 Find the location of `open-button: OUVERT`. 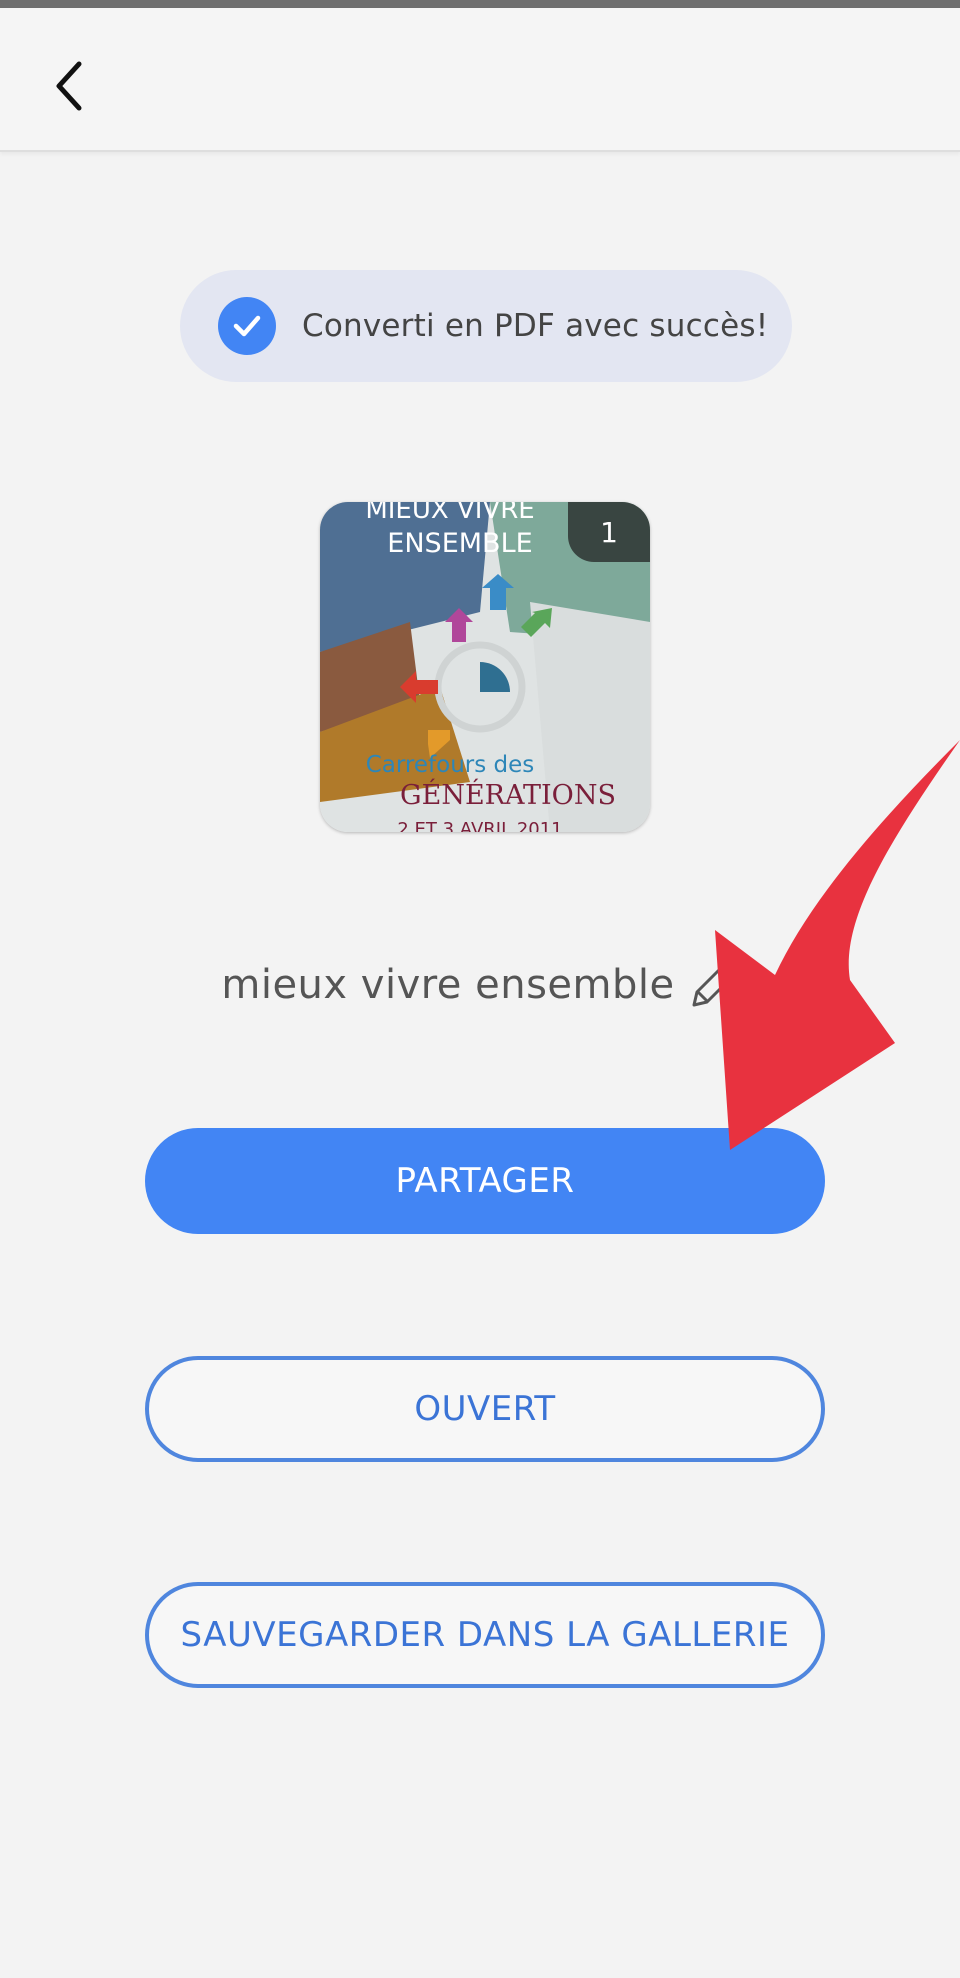

open-button: OUVERT is located at coordinates (485, 1409).